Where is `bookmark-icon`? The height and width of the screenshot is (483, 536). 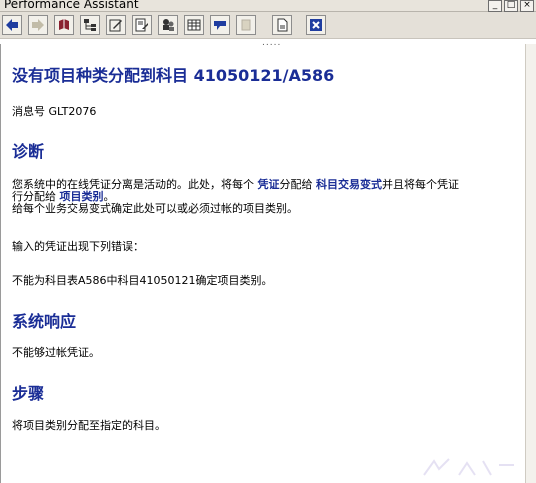 bookmark-icon is located at coordinates (220, 25).